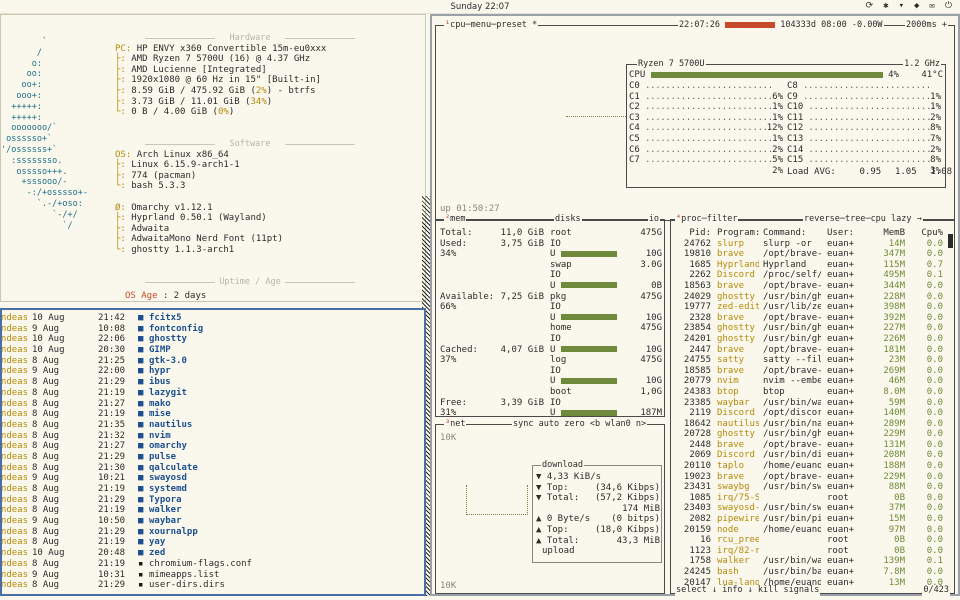 The height and width of the screenshot is (600, 960). What do you see at coordinates (808, 519) in the screenshot?
I see `proc-row: 2082 pipewire/usr/bin/pip euan+ 15M 0.0` at bounding box center [808, 519].